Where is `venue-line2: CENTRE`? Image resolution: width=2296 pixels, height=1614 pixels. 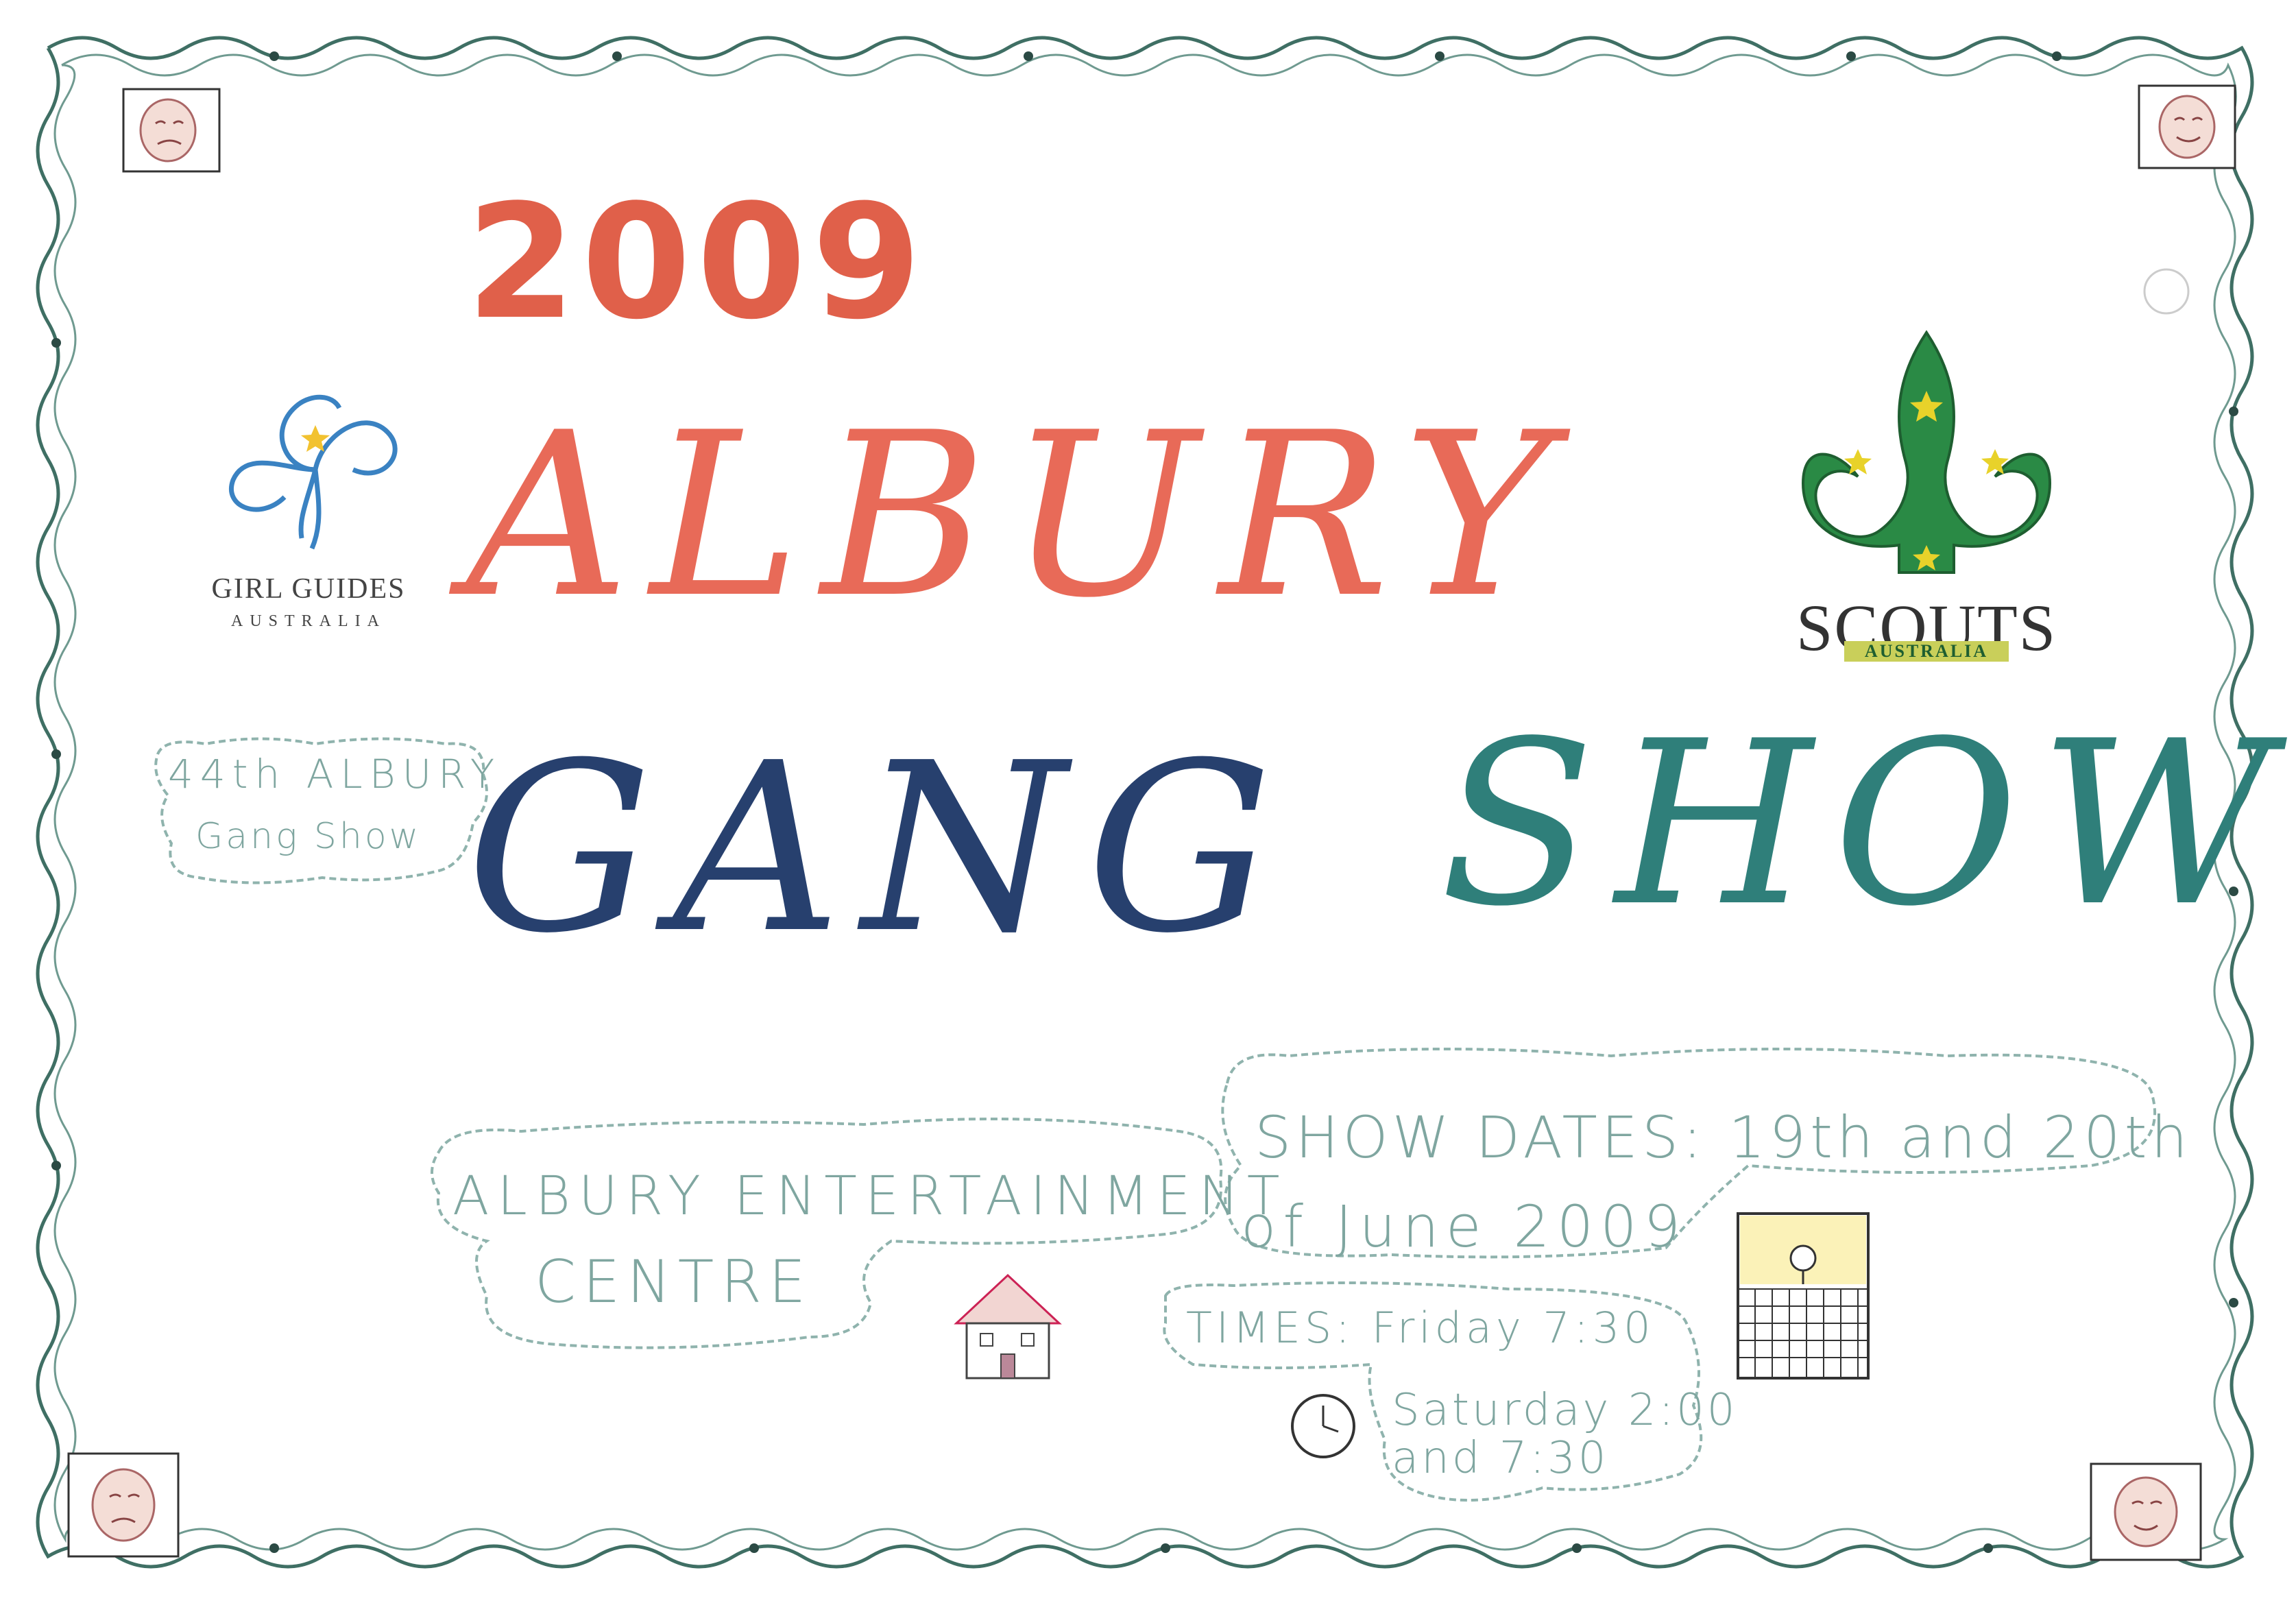
venue-line2: CENTRE is located at coordinates (674, 1282).